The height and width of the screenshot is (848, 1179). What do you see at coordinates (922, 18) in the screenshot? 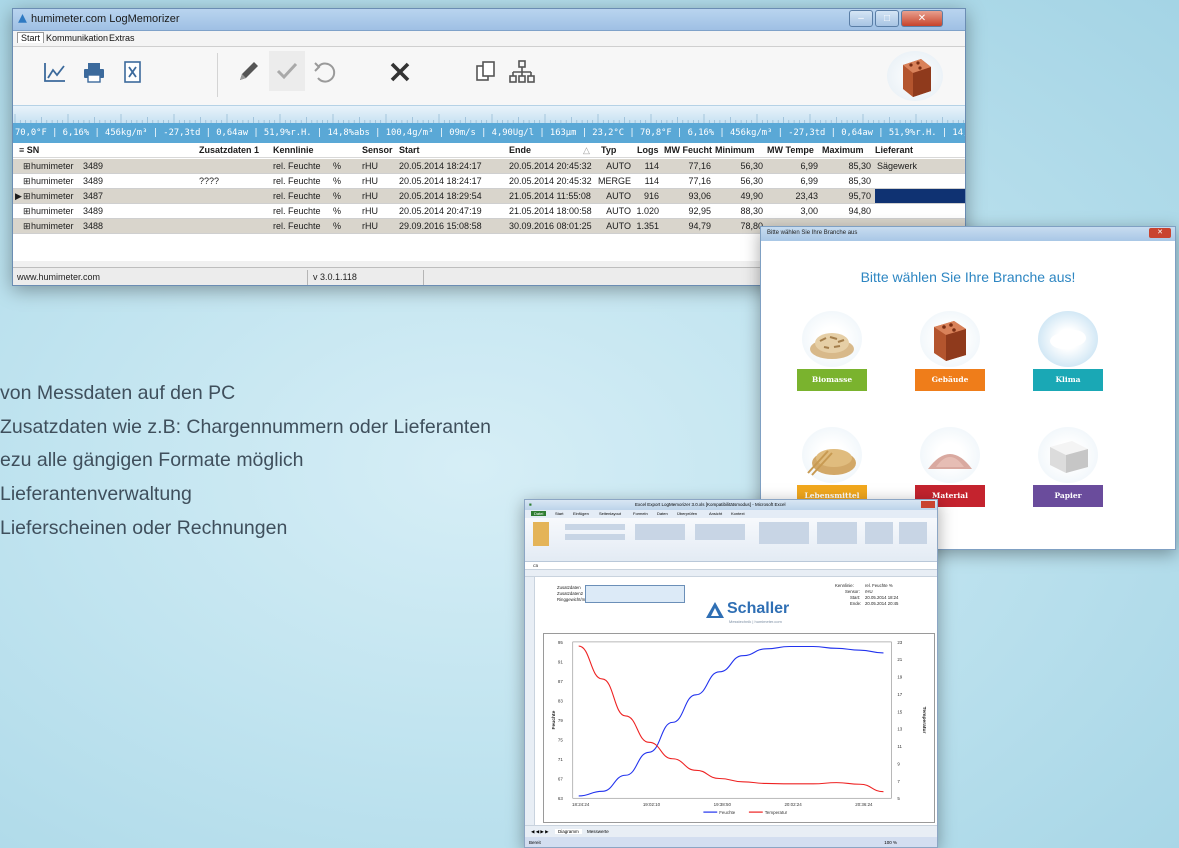
I see `close-button: ✕` at bounding box center [922, 18].